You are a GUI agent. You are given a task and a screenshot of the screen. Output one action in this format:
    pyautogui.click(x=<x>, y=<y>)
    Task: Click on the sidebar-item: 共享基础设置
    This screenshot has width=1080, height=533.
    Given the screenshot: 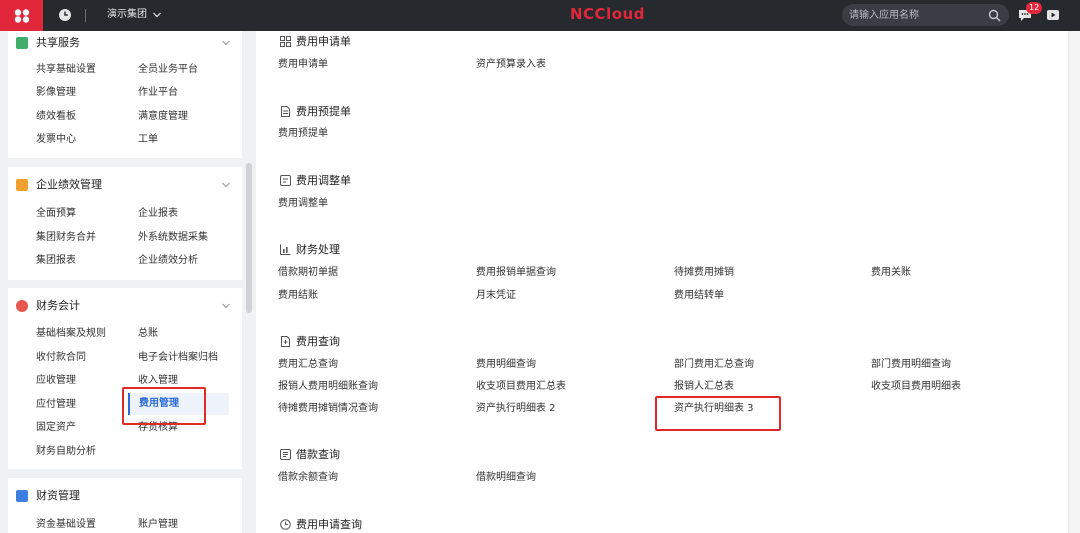 What is the action you would take?
    pyautogui.click(x=66, y=70)
    